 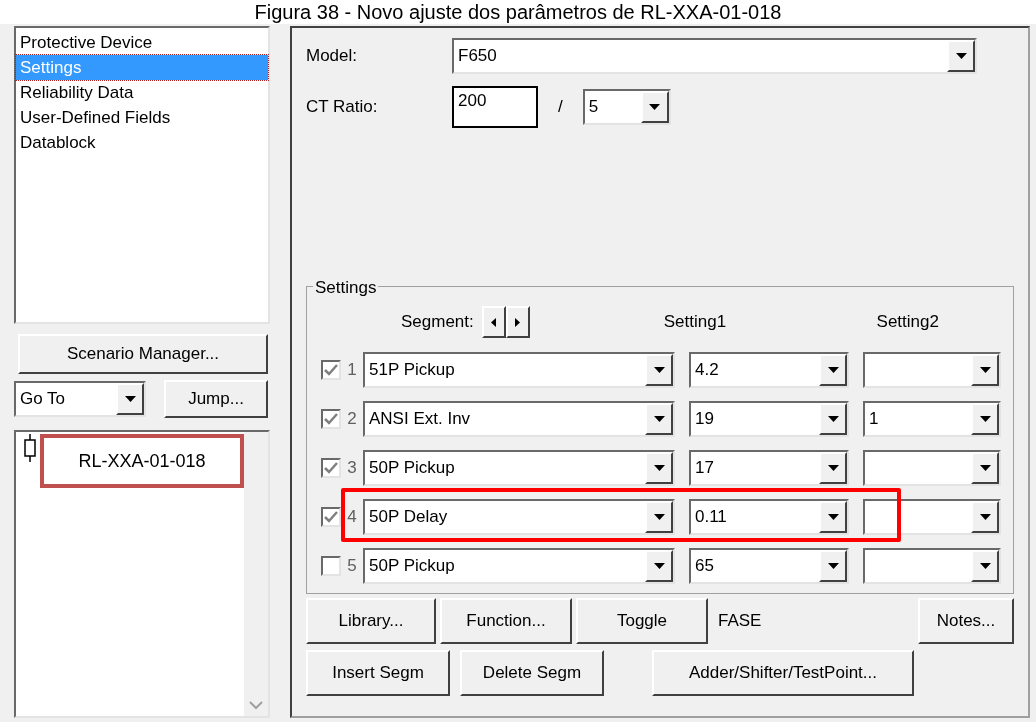 I want to click on row-number: 2, so click(x=352, y=418).